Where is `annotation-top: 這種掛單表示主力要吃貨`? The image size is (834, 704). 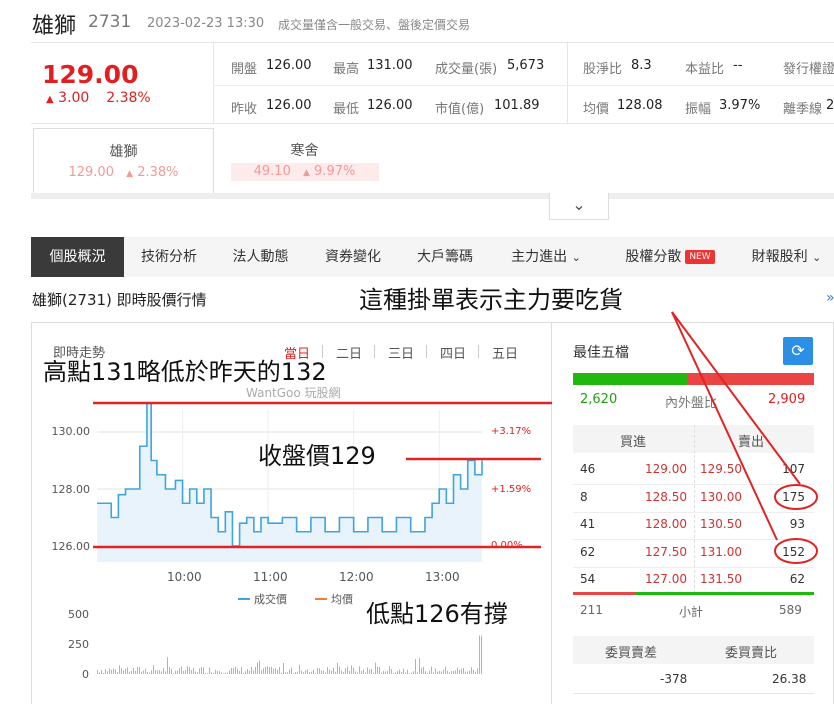
annotation-top: 這種掛單表示主力要吃貨 is located at coordinates (491, 300).